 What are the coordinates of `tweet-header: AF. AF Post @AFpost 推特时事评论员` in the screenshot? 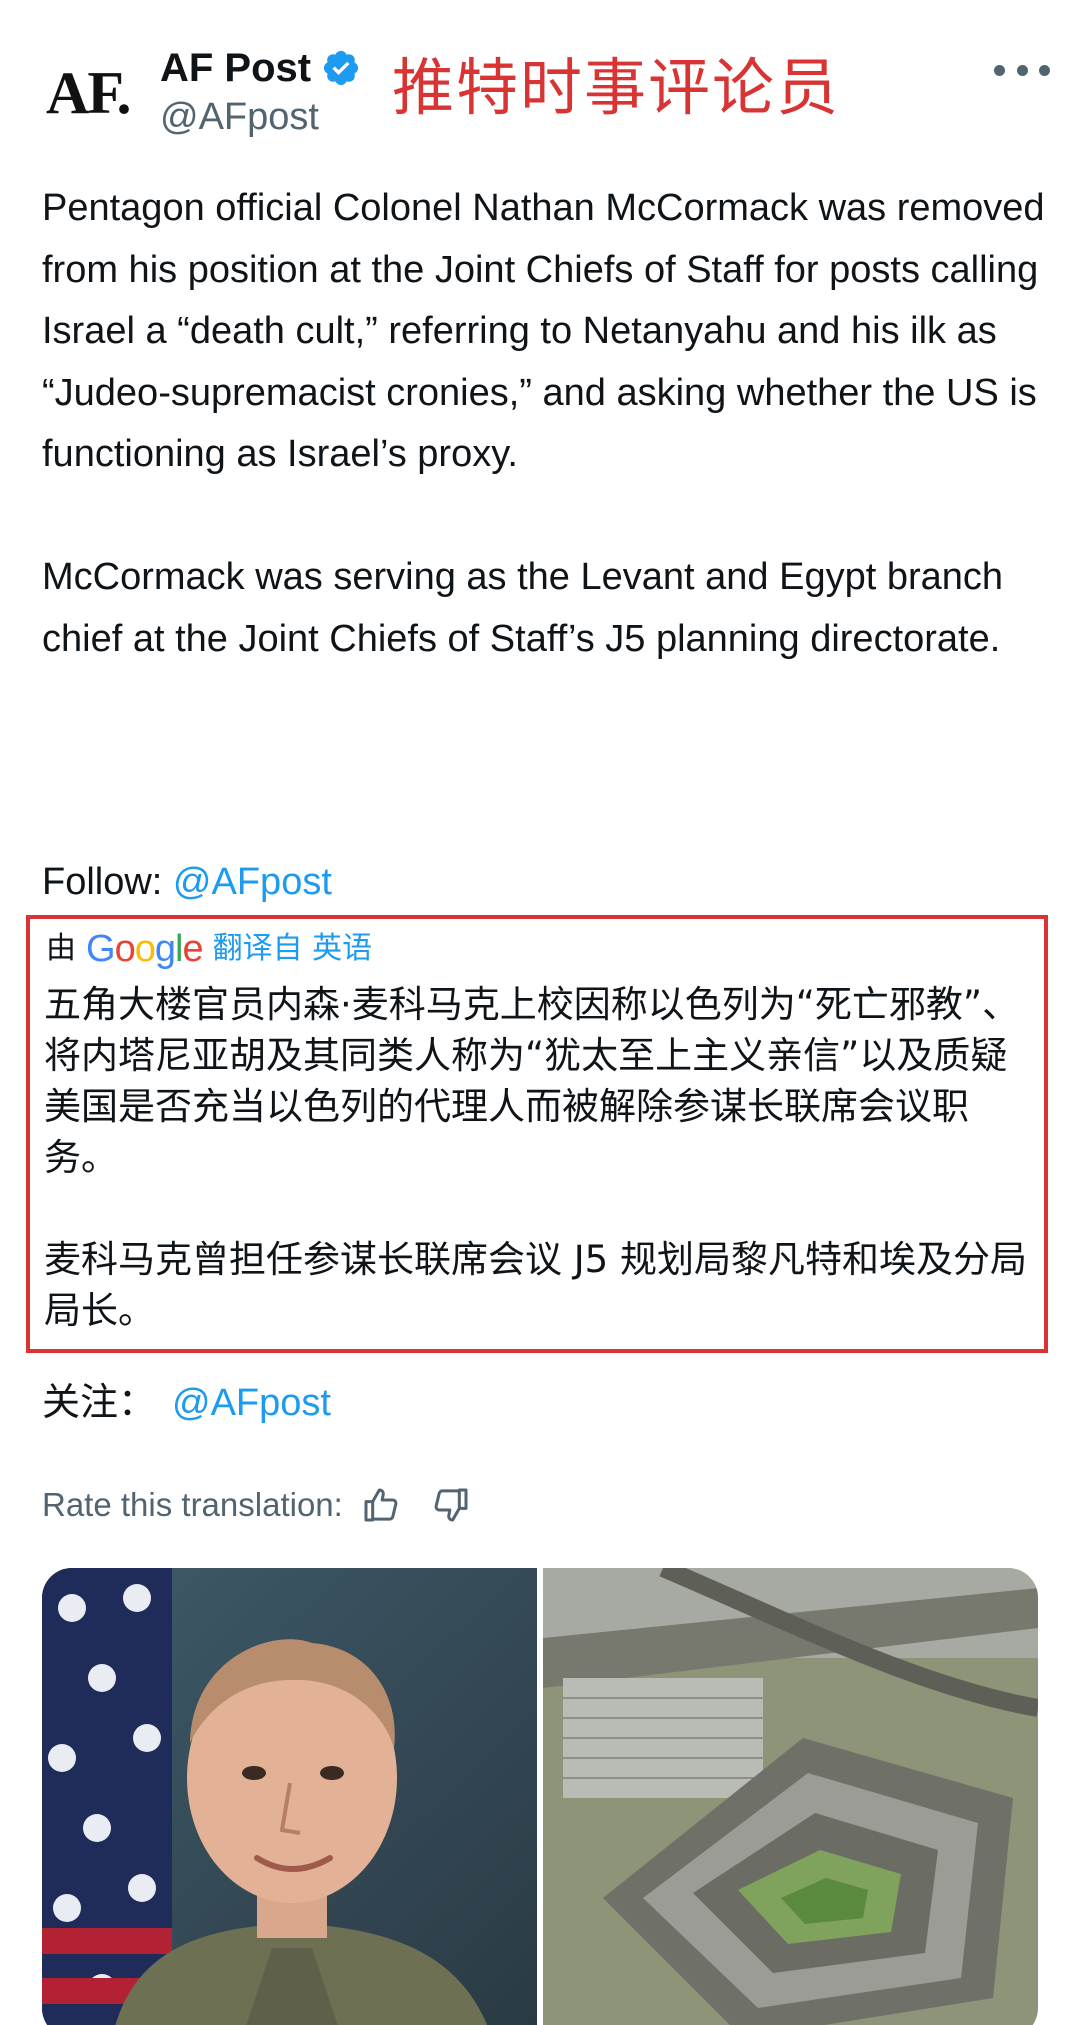 It's located at (540, 80).